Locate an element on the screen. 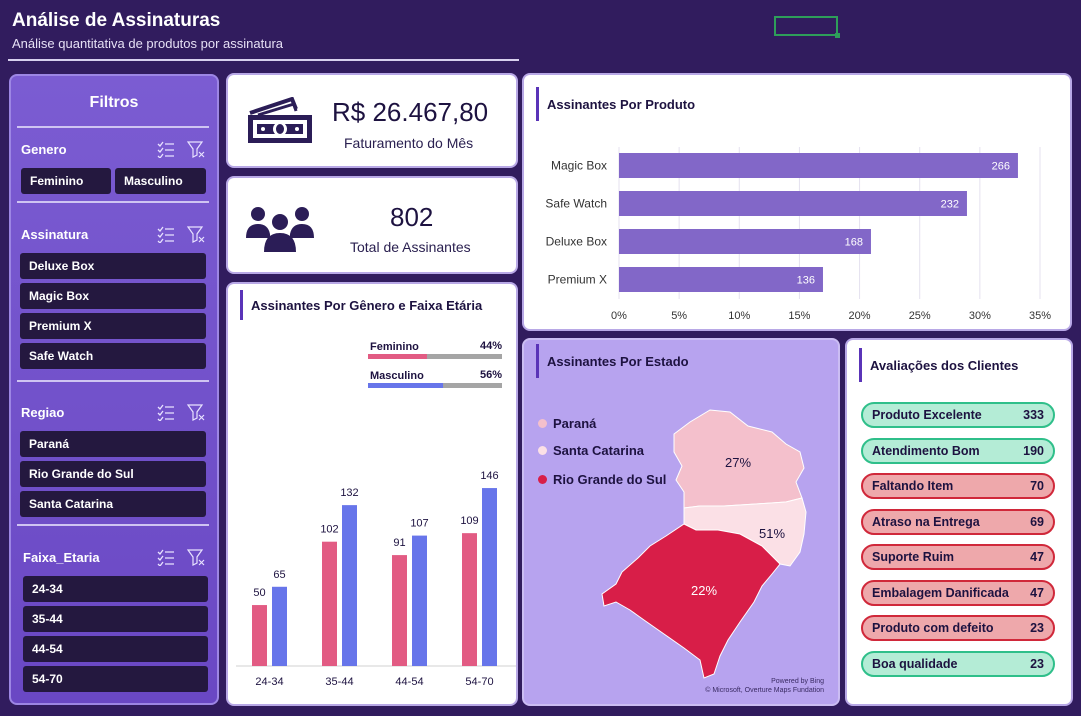  slicer-item-parana: Paraná is located at coordinates (113, 444).